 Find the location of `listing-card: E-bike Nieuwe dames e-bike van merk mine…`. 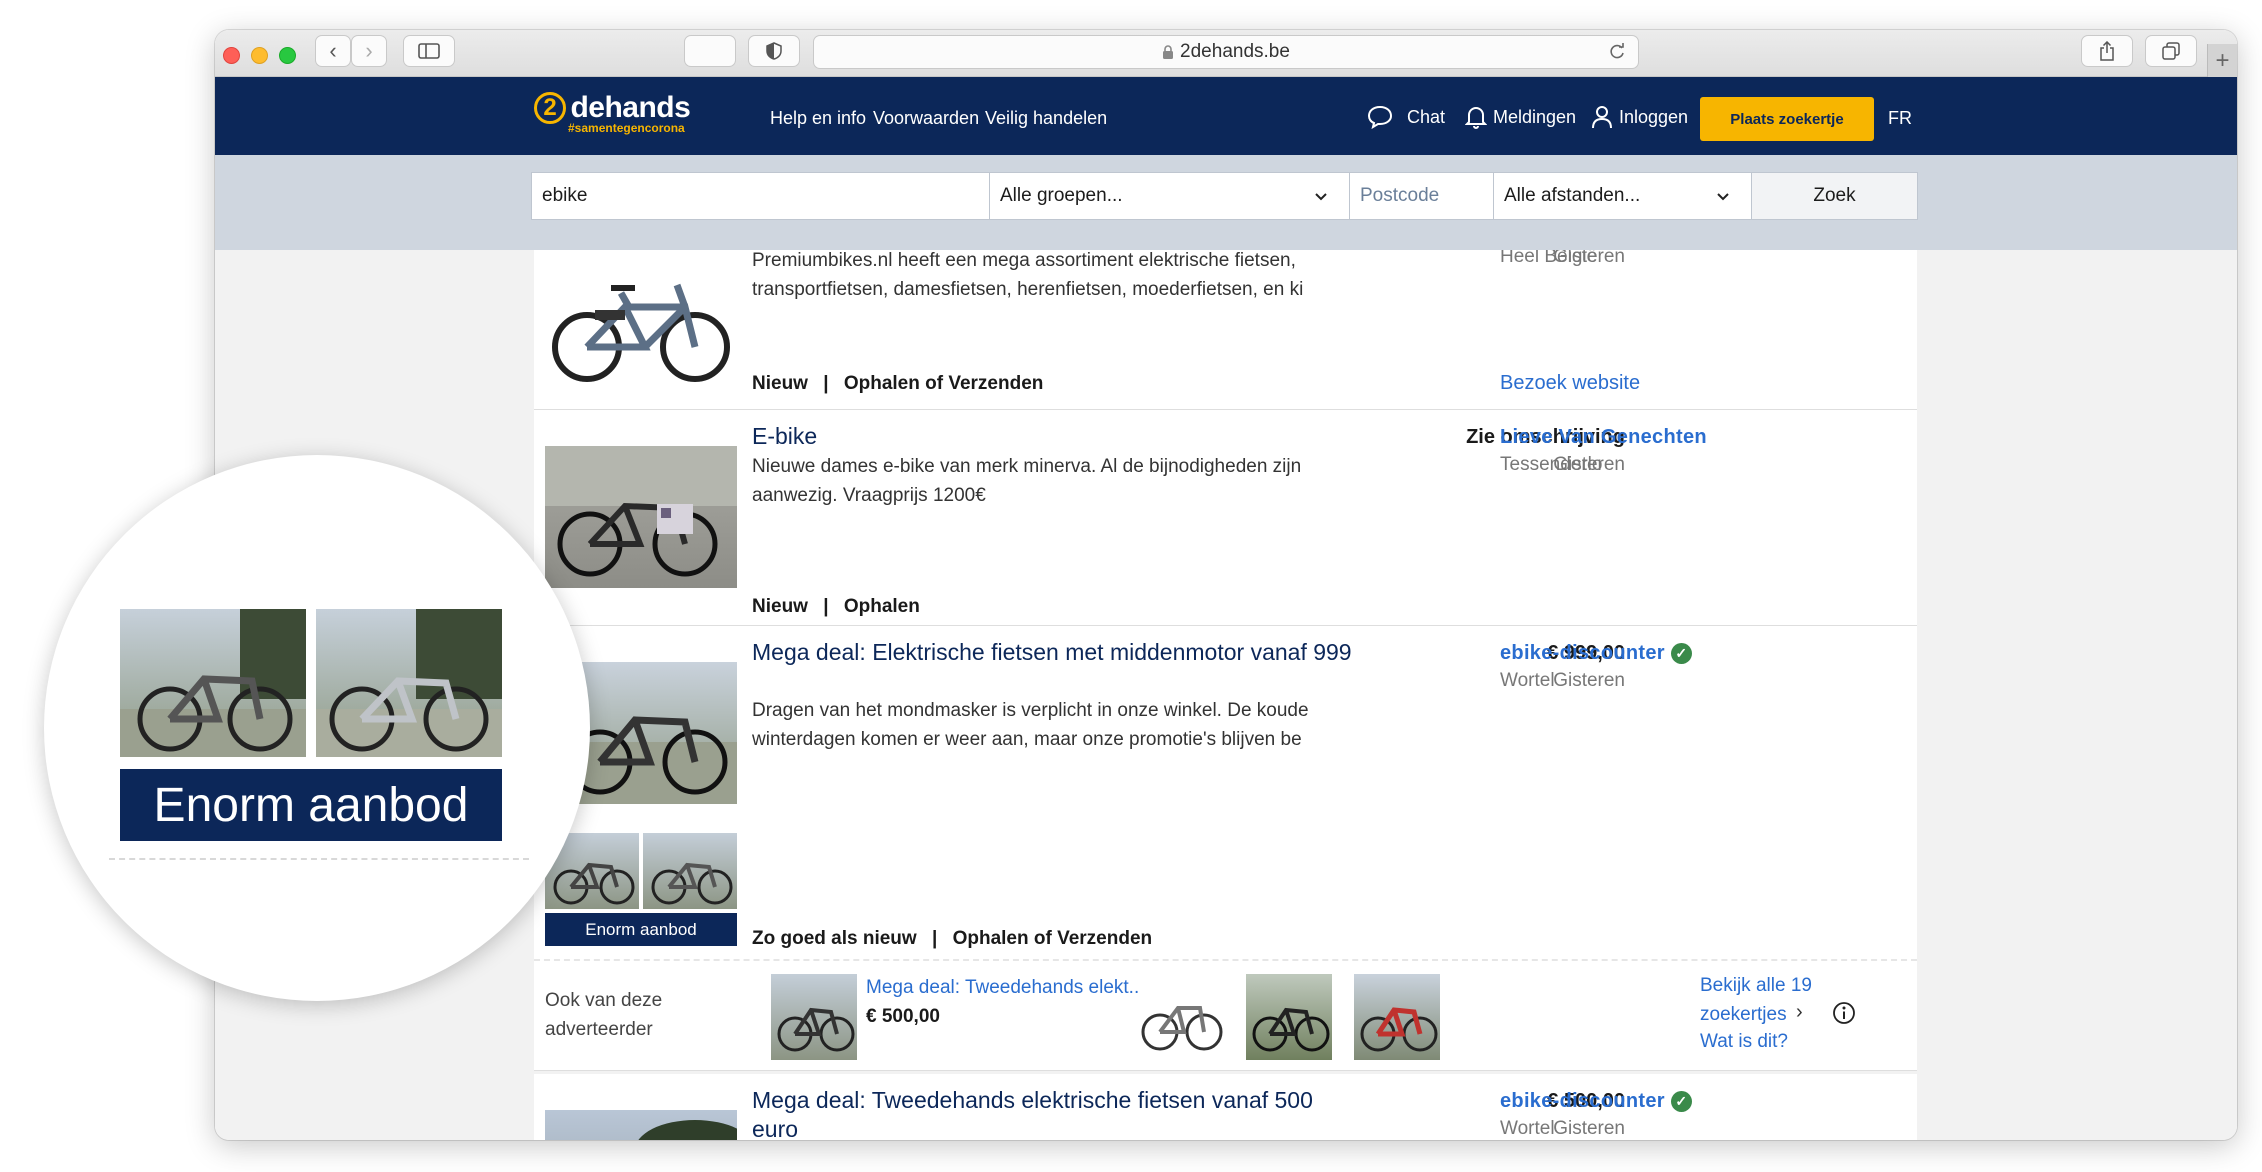

listing-card: E-bike Nieuwe dames e-bike van merk mine… is located at coordinates (1225, 518).